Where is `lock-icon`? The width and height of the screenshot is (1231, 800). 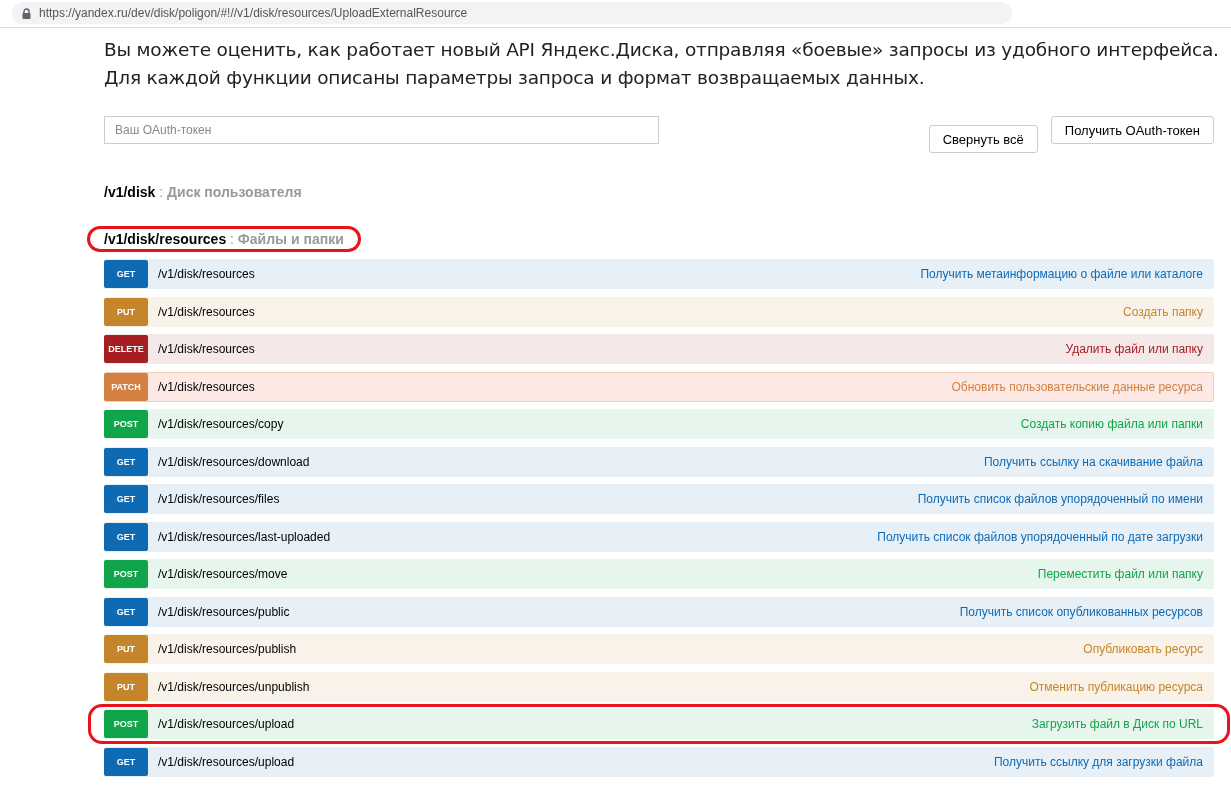
lock-icon is located at coordinates (26, 13).